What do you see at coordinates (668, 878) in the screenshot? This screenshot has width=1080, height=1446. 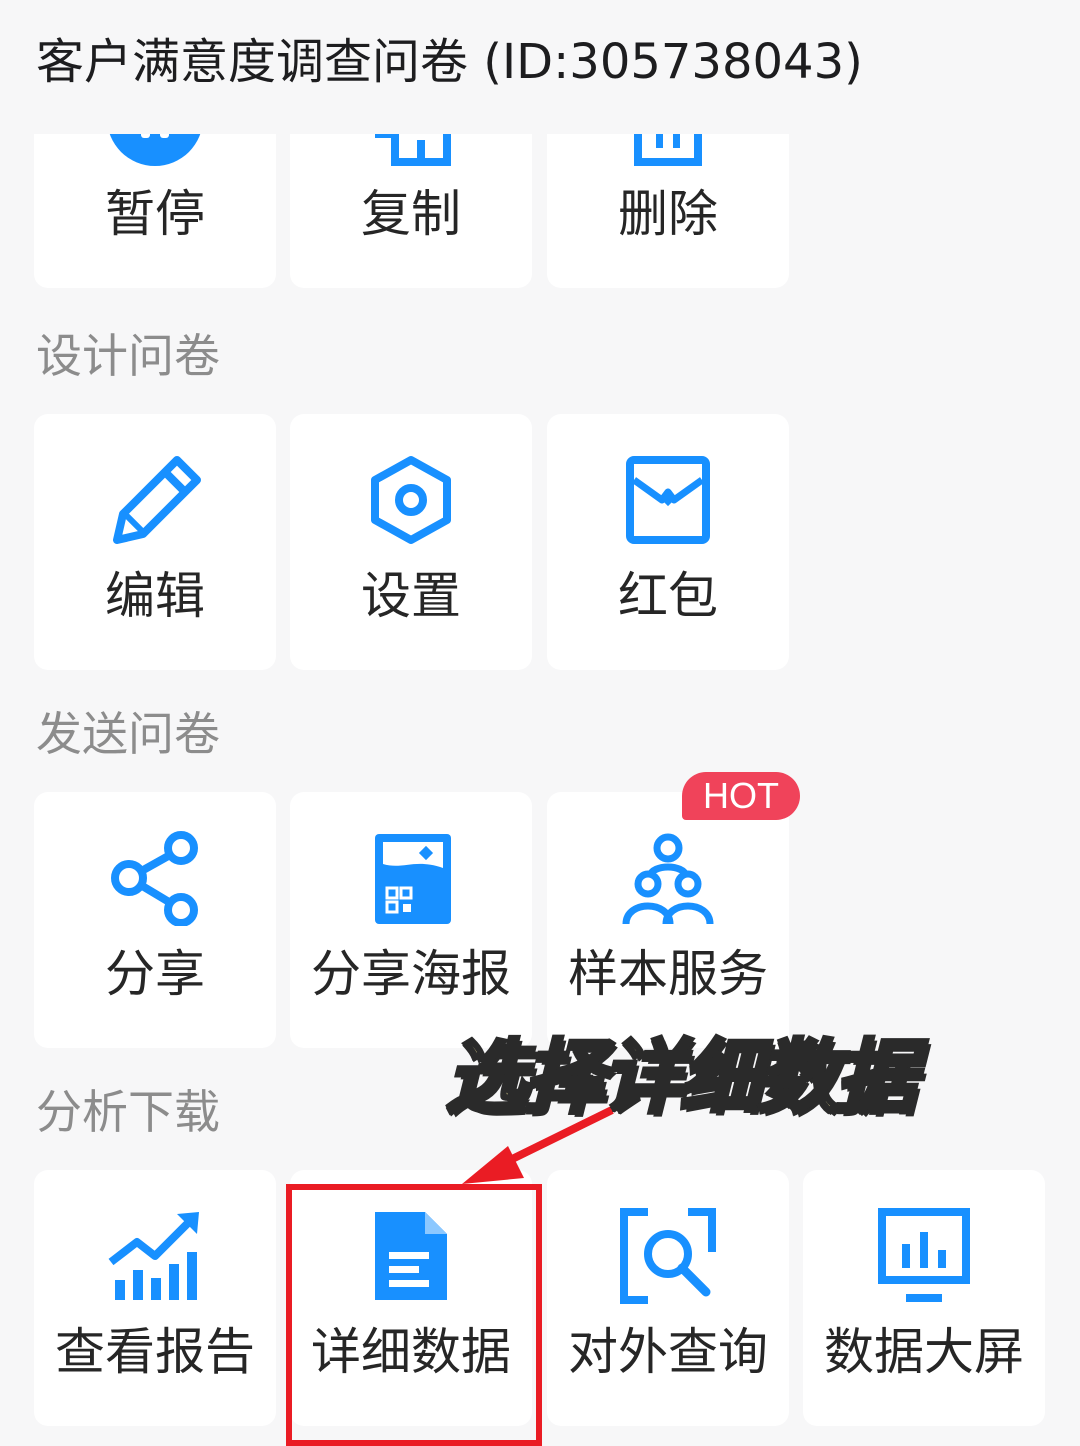 I see `users-group-icon` at bounding box center [668, 878].